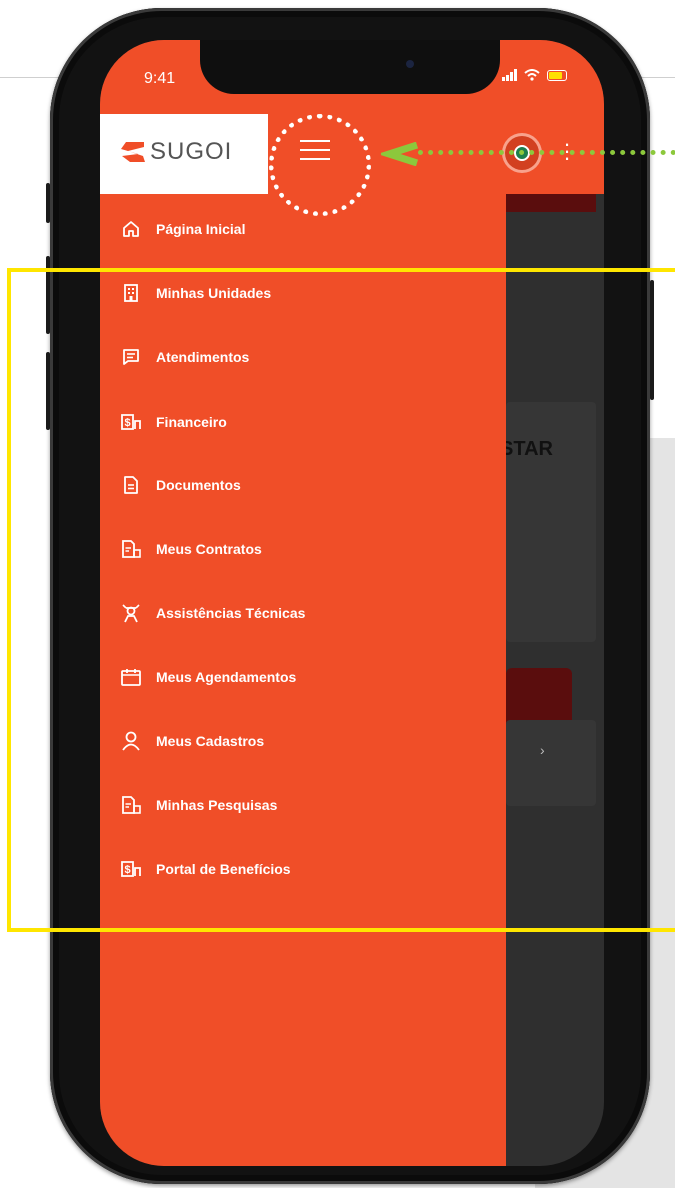  What do you see at coordinates (350, 67) in the screenshot?
I see `notch` at bounding box center [350, 67].